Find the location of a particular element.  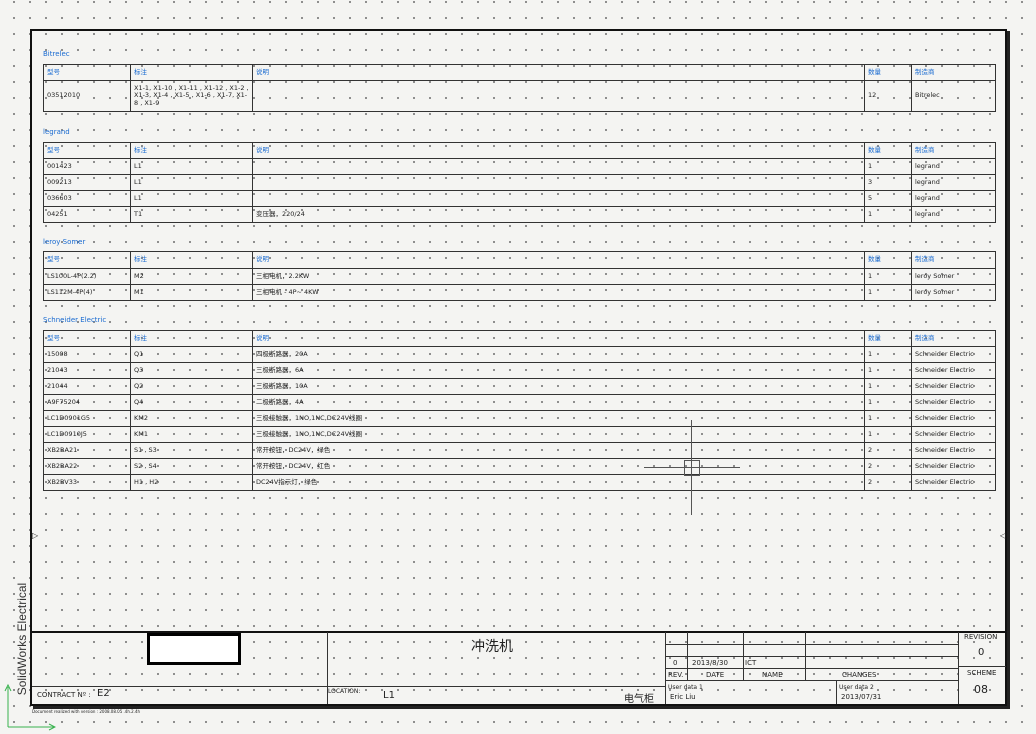

table-row: 009213 L1 3 legrand is located at coordinates (519, 182).